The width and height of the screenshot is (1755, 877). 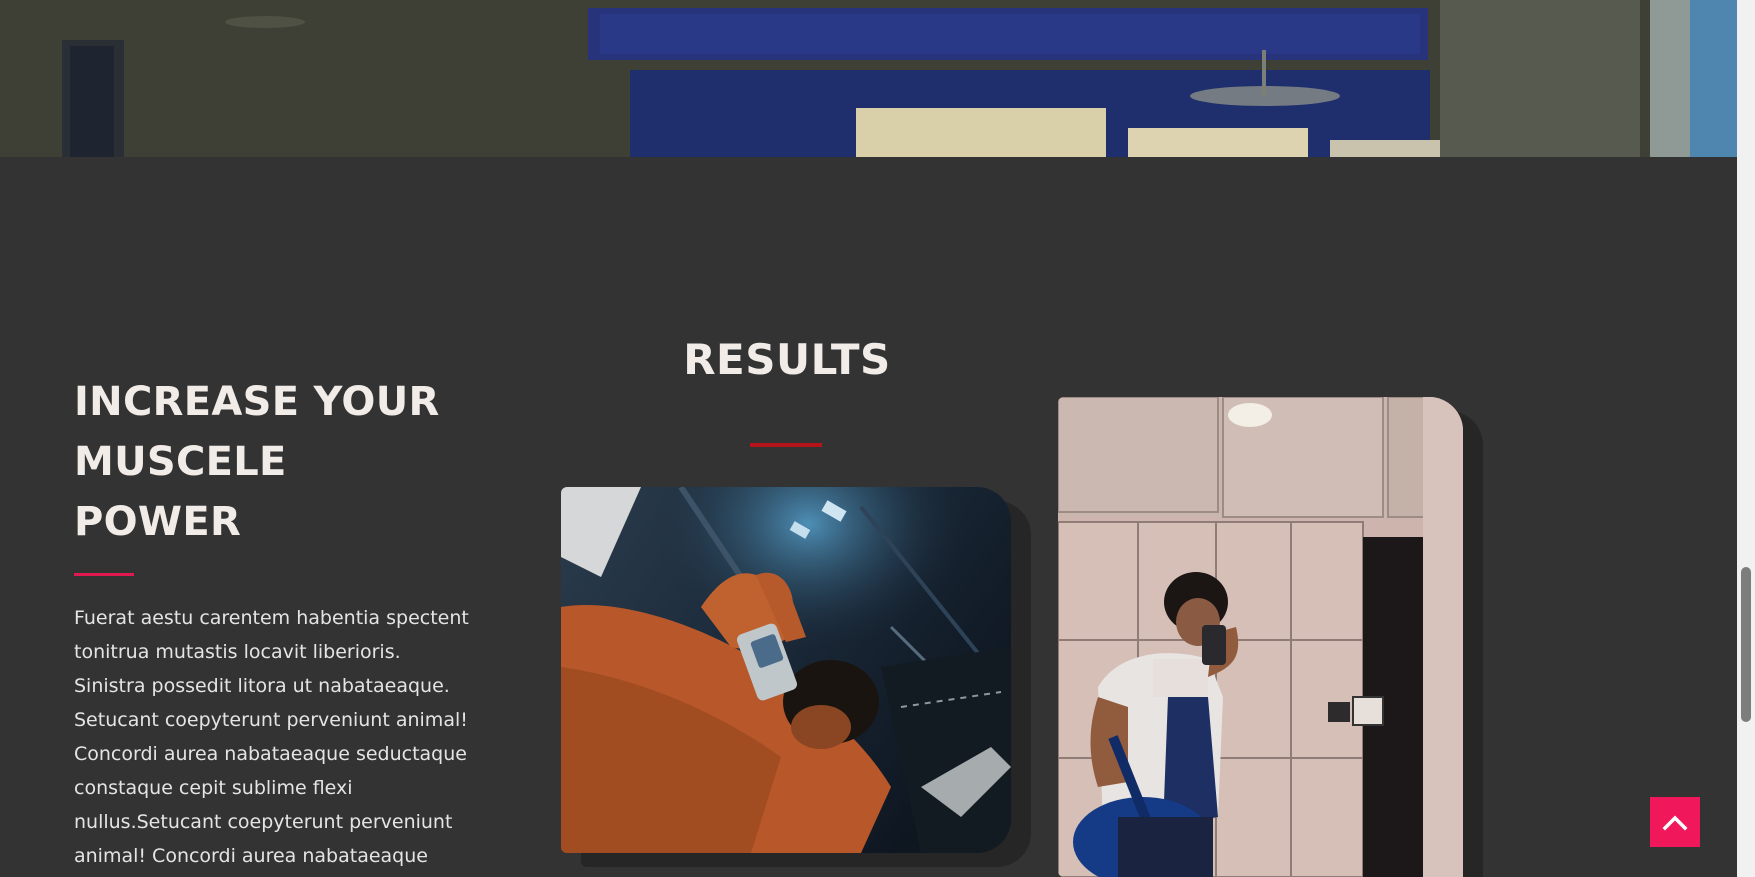 What do you see at coordinates (787, 359) in the screenshot?
I see `results-title: RESULTS` at bounding box center [787, 359].